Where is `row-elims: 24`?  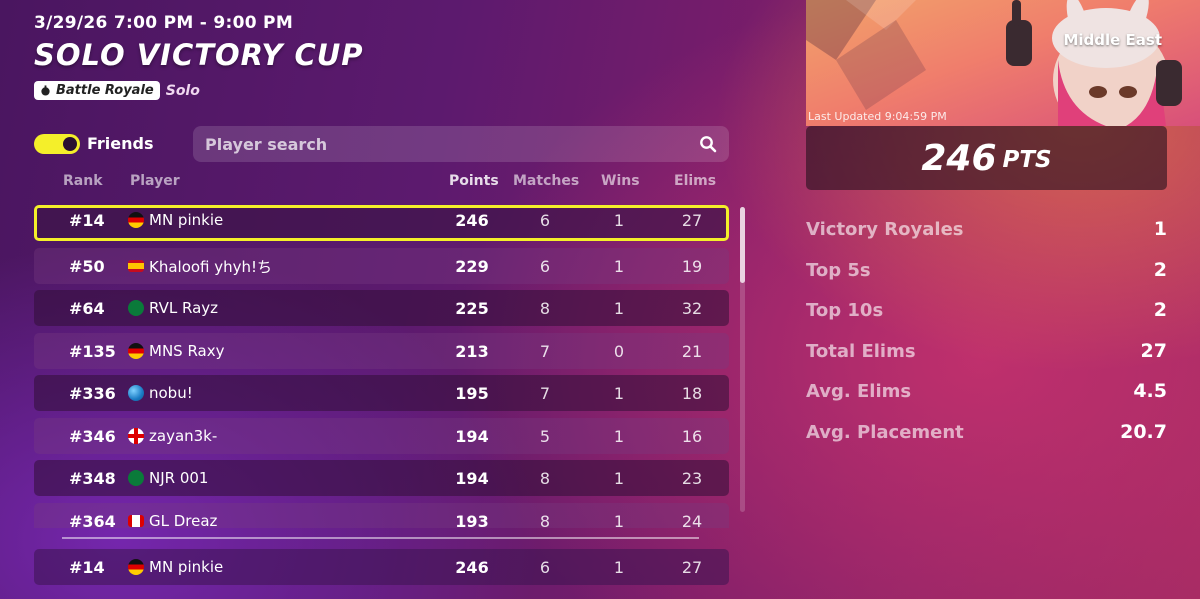
row-elims: 24 is located at coordinates (692, 520).